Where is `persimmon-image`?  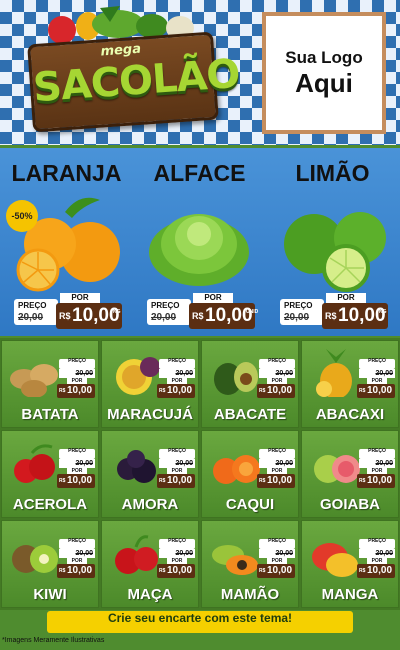 persimmon-image is located at coordinates (236, 469).